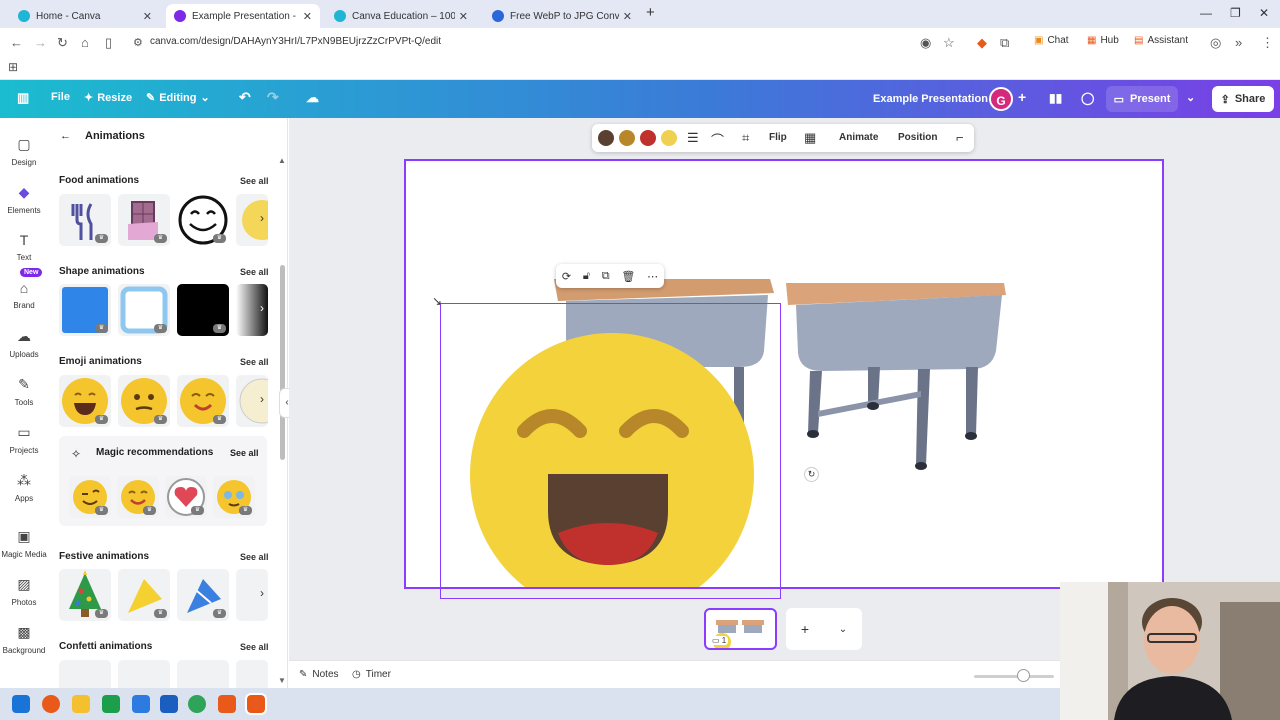  I want to click on present-button: ▭ Present, so click(1142, 99).